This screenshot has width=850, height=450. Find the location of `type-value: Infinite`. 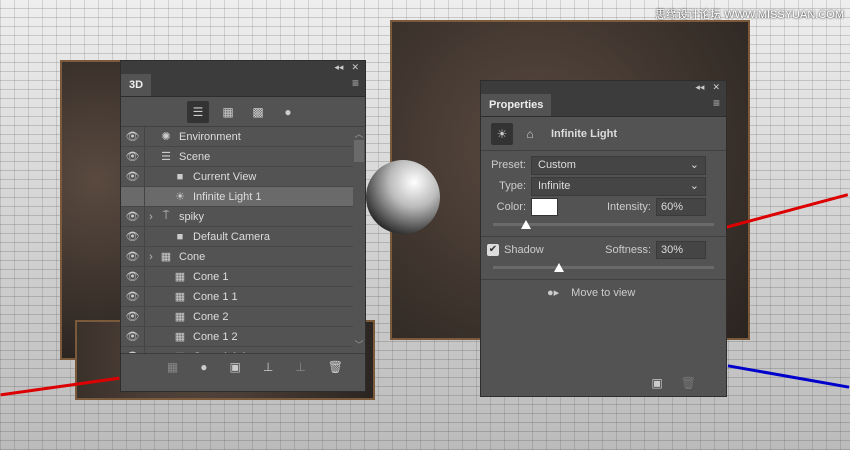

type-value: Infinite is located at coordinates (554, 185).